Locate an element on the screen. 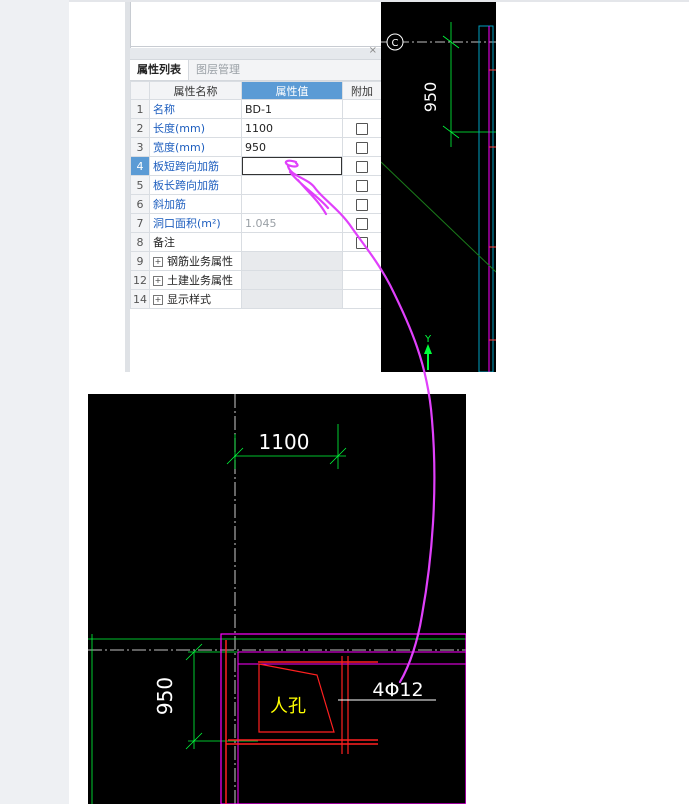 The width and height of the screenshot is (689, 804). table-row: 5 板长跨向加筋 is located at coordinates (256, 185).